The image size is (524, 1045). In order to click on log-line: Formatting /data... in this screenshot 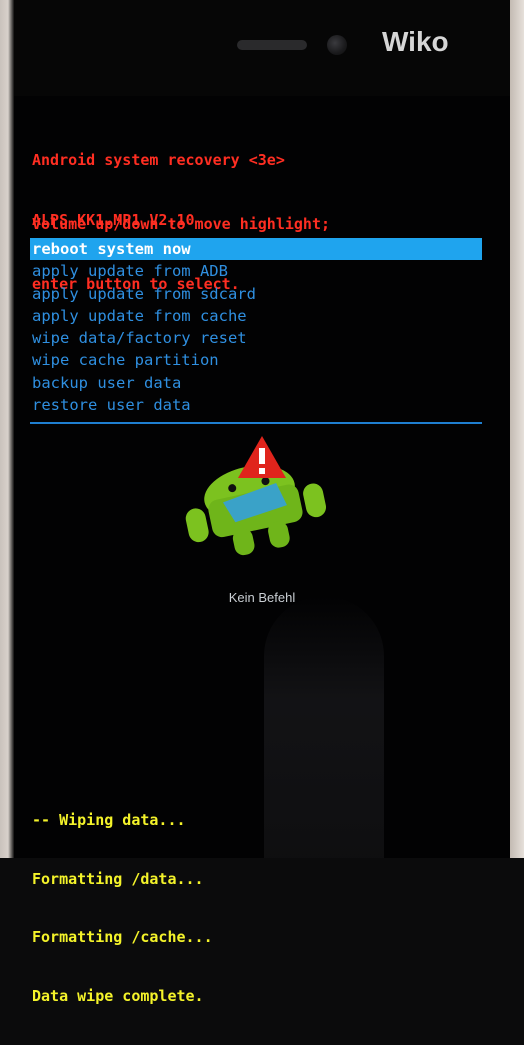, I will do `click(118, 878)`.